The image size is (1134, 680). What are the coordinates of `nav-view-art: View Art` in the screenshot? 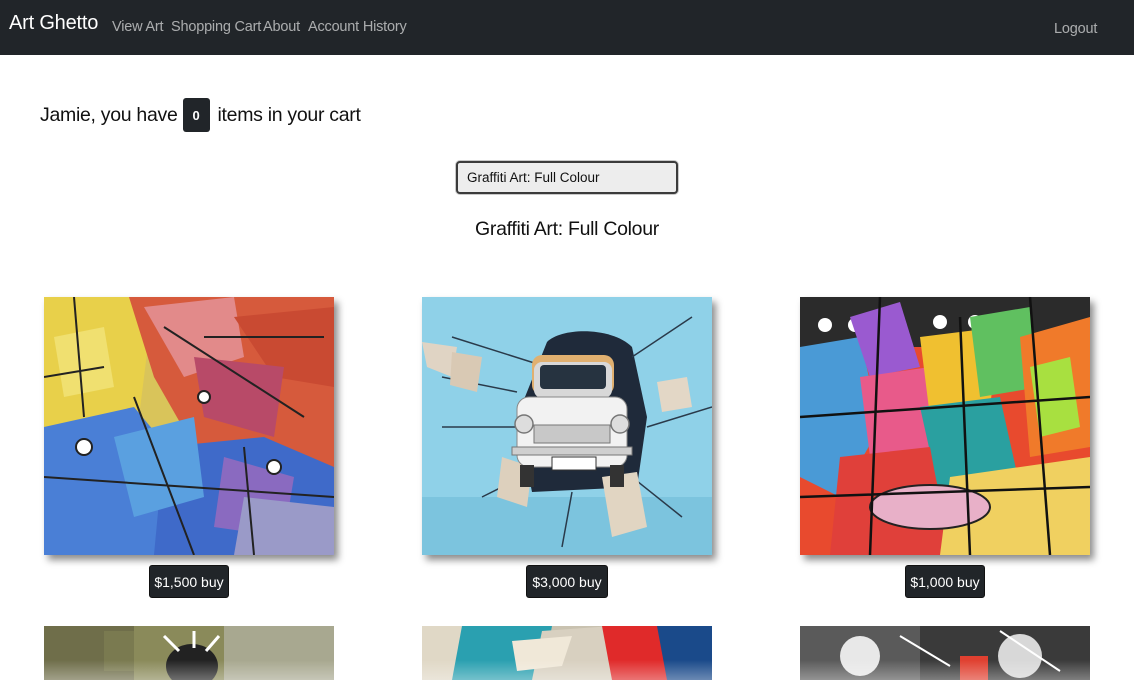 It's located at (138, 27).